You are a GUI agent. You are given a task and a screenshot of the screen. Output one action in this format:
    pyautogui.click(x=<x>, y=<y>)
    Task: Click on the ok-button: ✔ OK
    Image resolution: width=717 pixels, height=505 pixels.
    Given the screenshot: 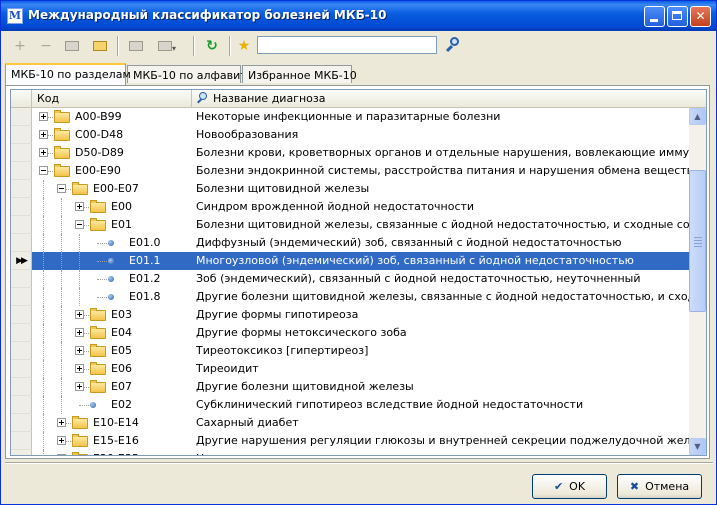 What is the action you would take?
    pyautogui.click(x=569, y=486)
    